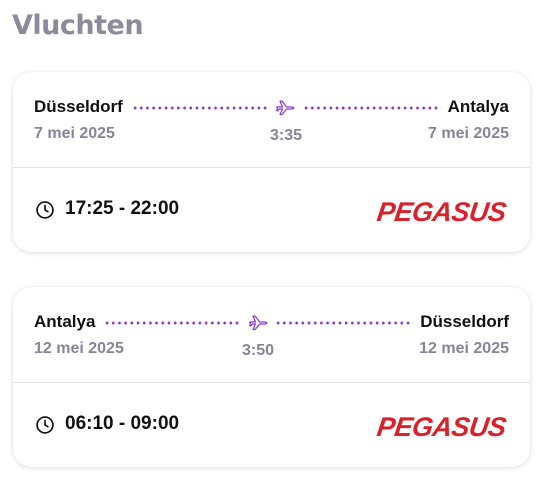  Describe the element at coordinates (122, 208) in the screenshot. I see `flight-time-range: 17:25 - 22:00` at that location.